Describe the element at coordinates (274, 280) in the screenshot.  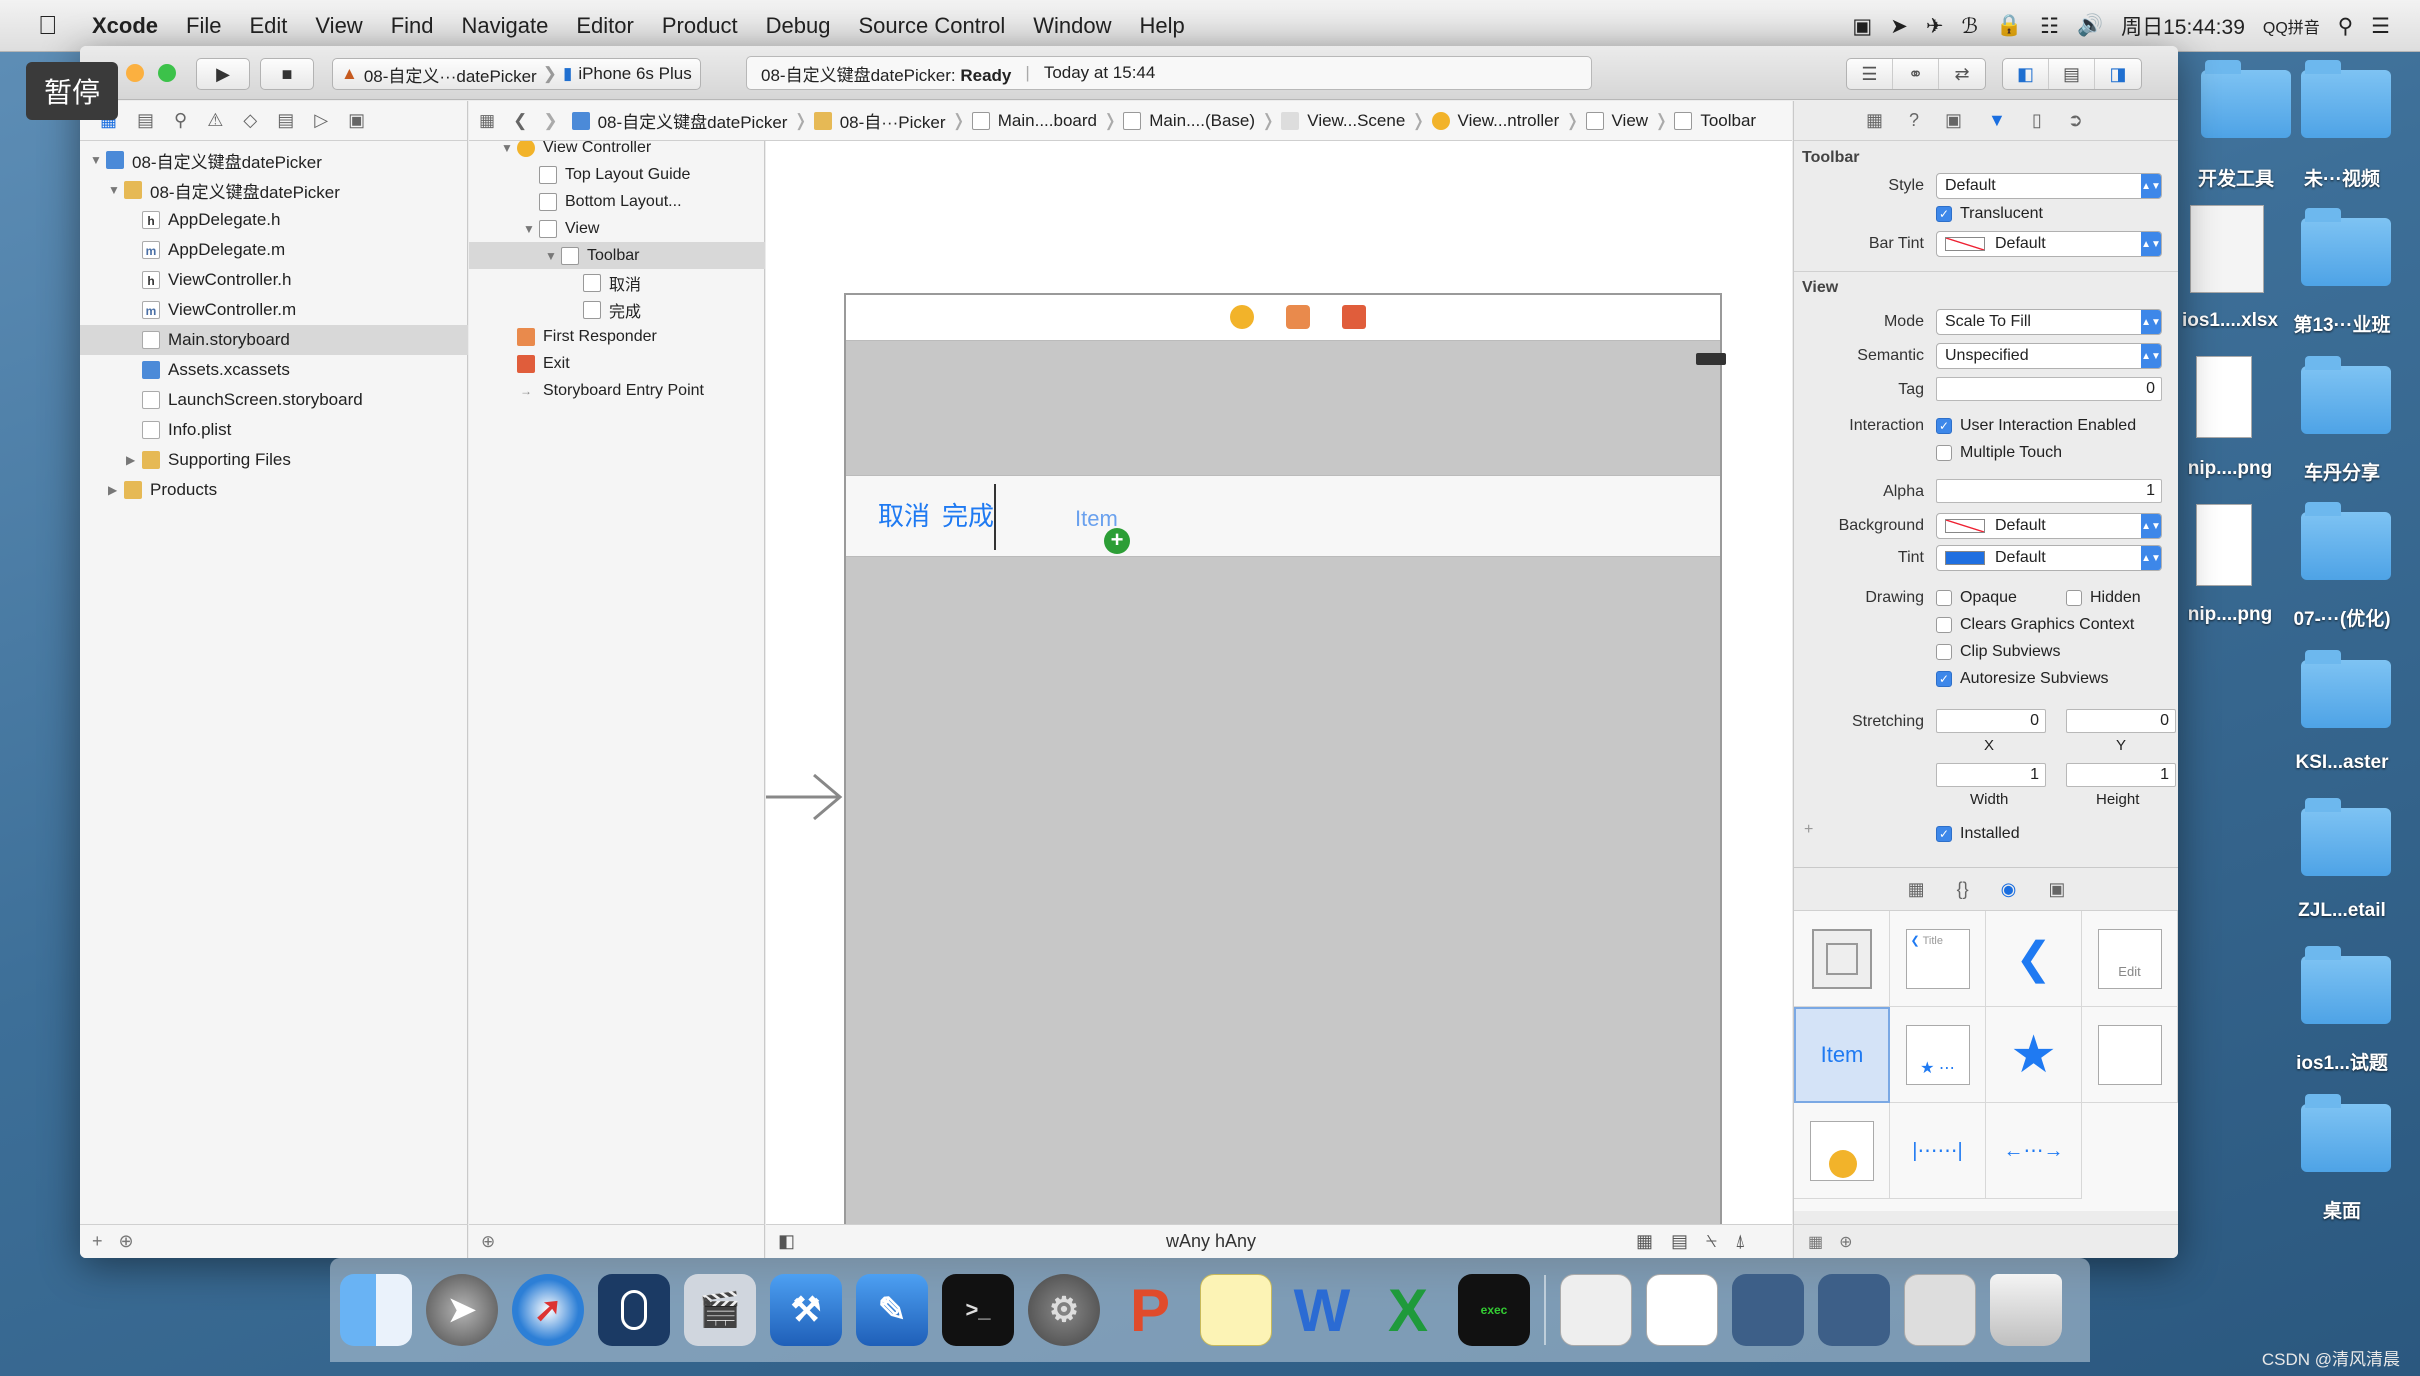
I see `file-tree-row: h ViewController.h` at that location.